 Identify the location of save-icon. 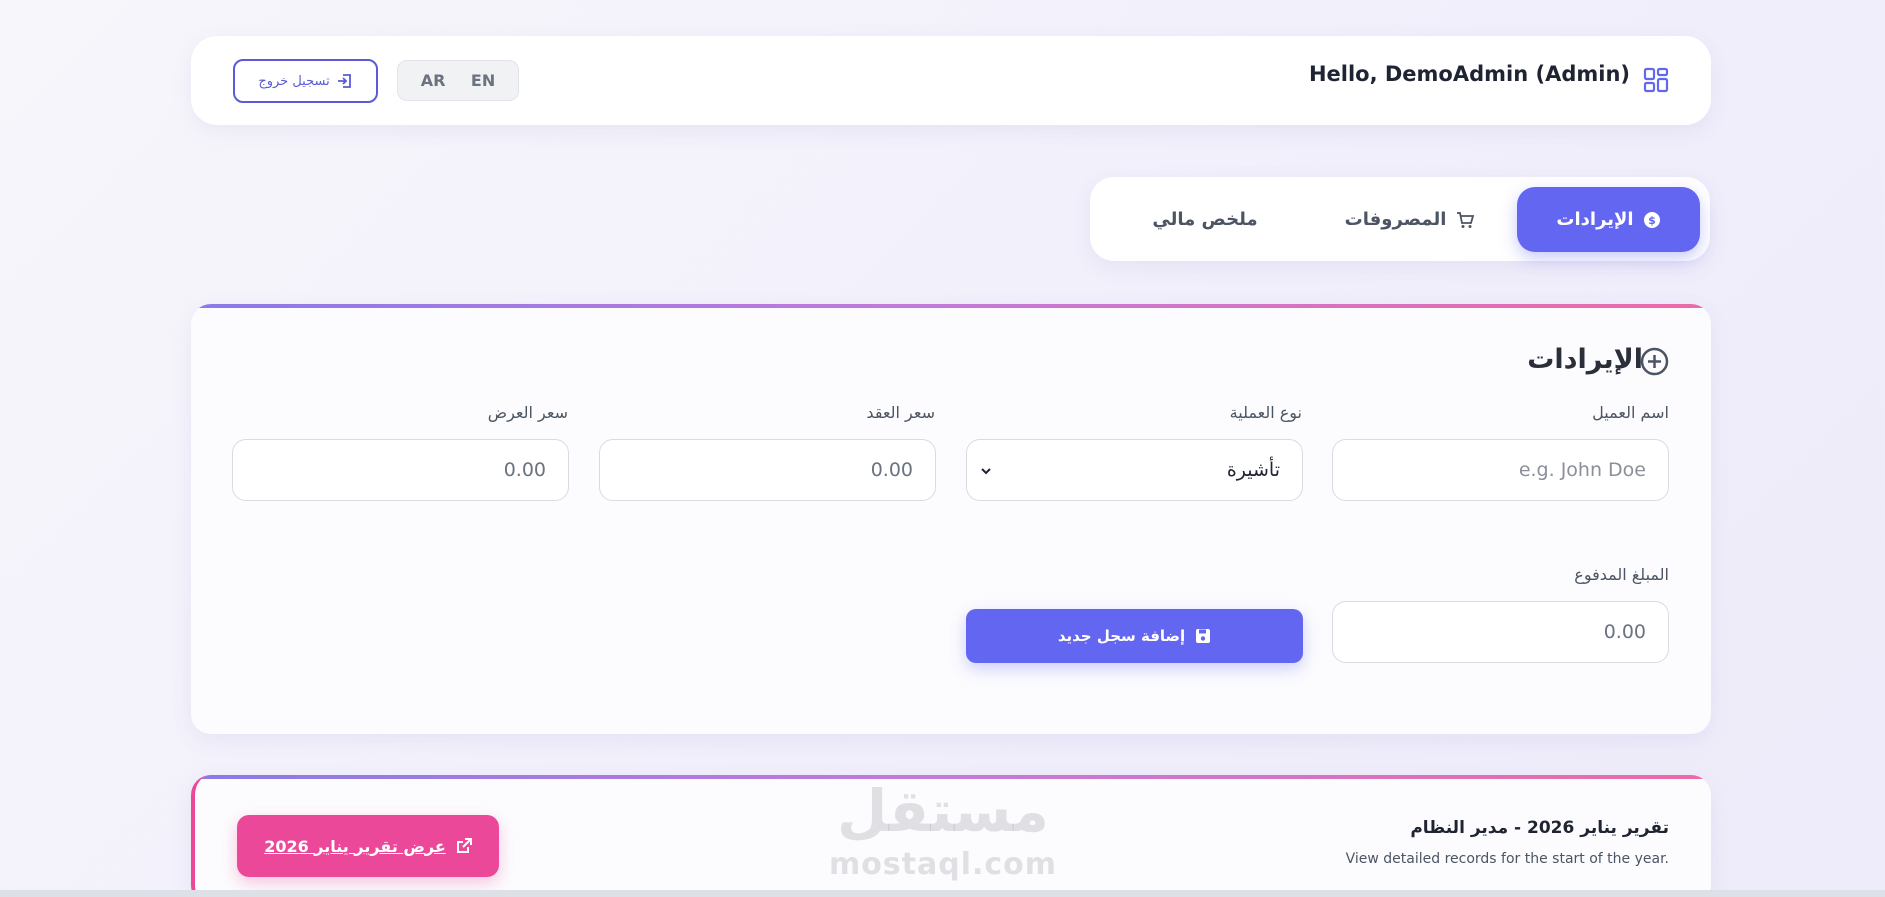
(1203, 636).